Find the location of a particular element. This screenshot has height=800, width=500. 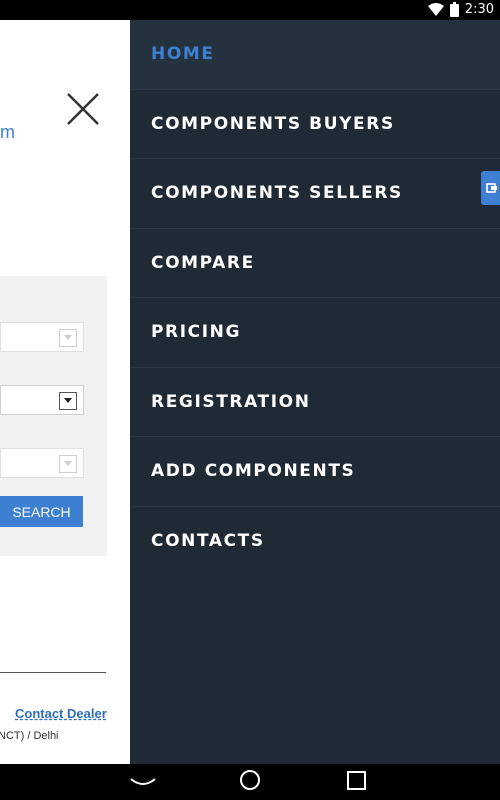

drawer-item-pricing: PRICING is located at coordinates (315, 333).